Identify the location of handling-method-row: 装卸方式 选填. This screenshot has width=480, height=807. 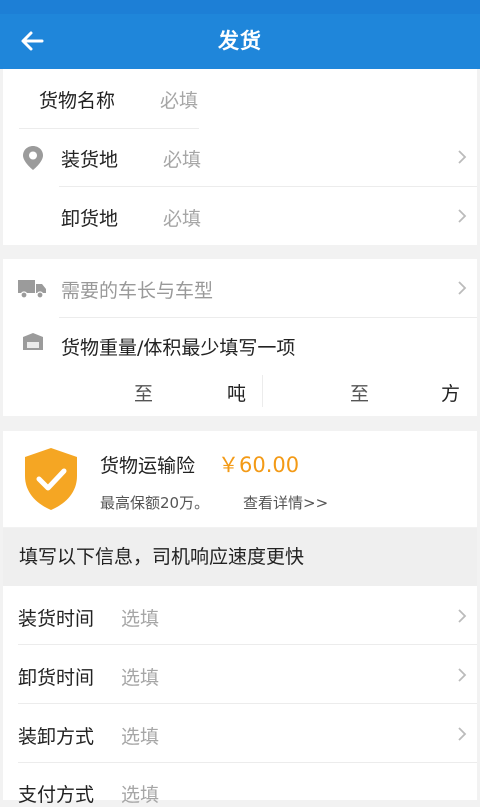
(240, 733).